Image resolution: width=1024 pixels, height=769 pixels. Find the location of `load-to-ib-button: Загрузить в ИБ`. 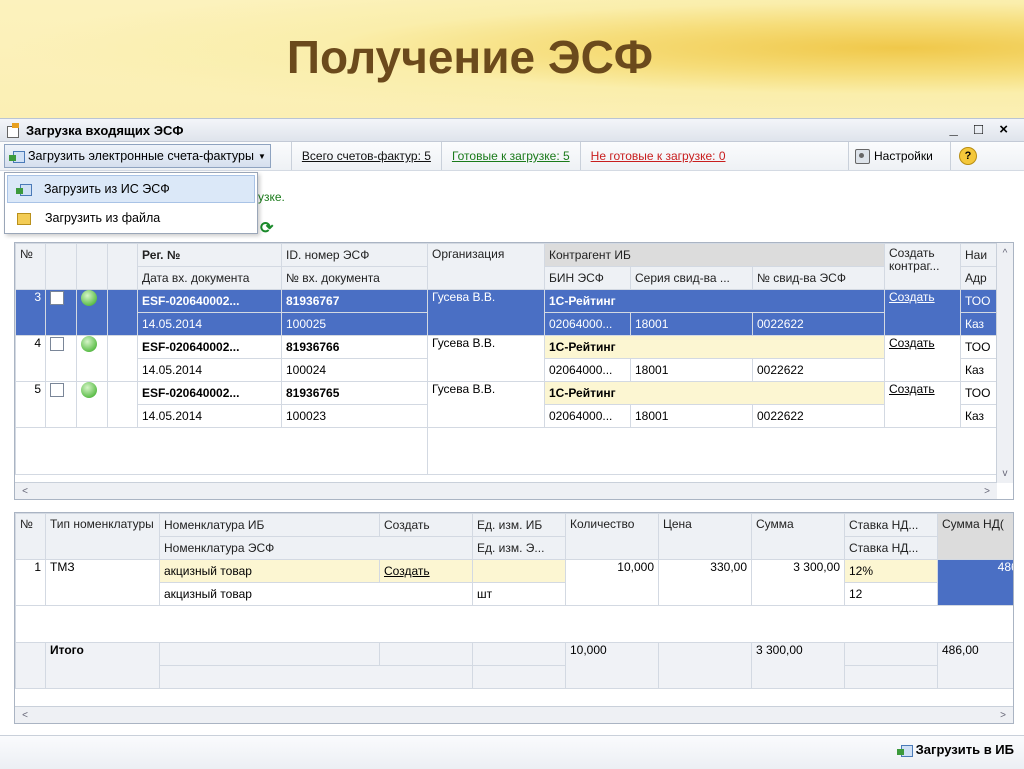

load-to-ib-button: Загрузить в ИБ is located at coordinates (955, 749).